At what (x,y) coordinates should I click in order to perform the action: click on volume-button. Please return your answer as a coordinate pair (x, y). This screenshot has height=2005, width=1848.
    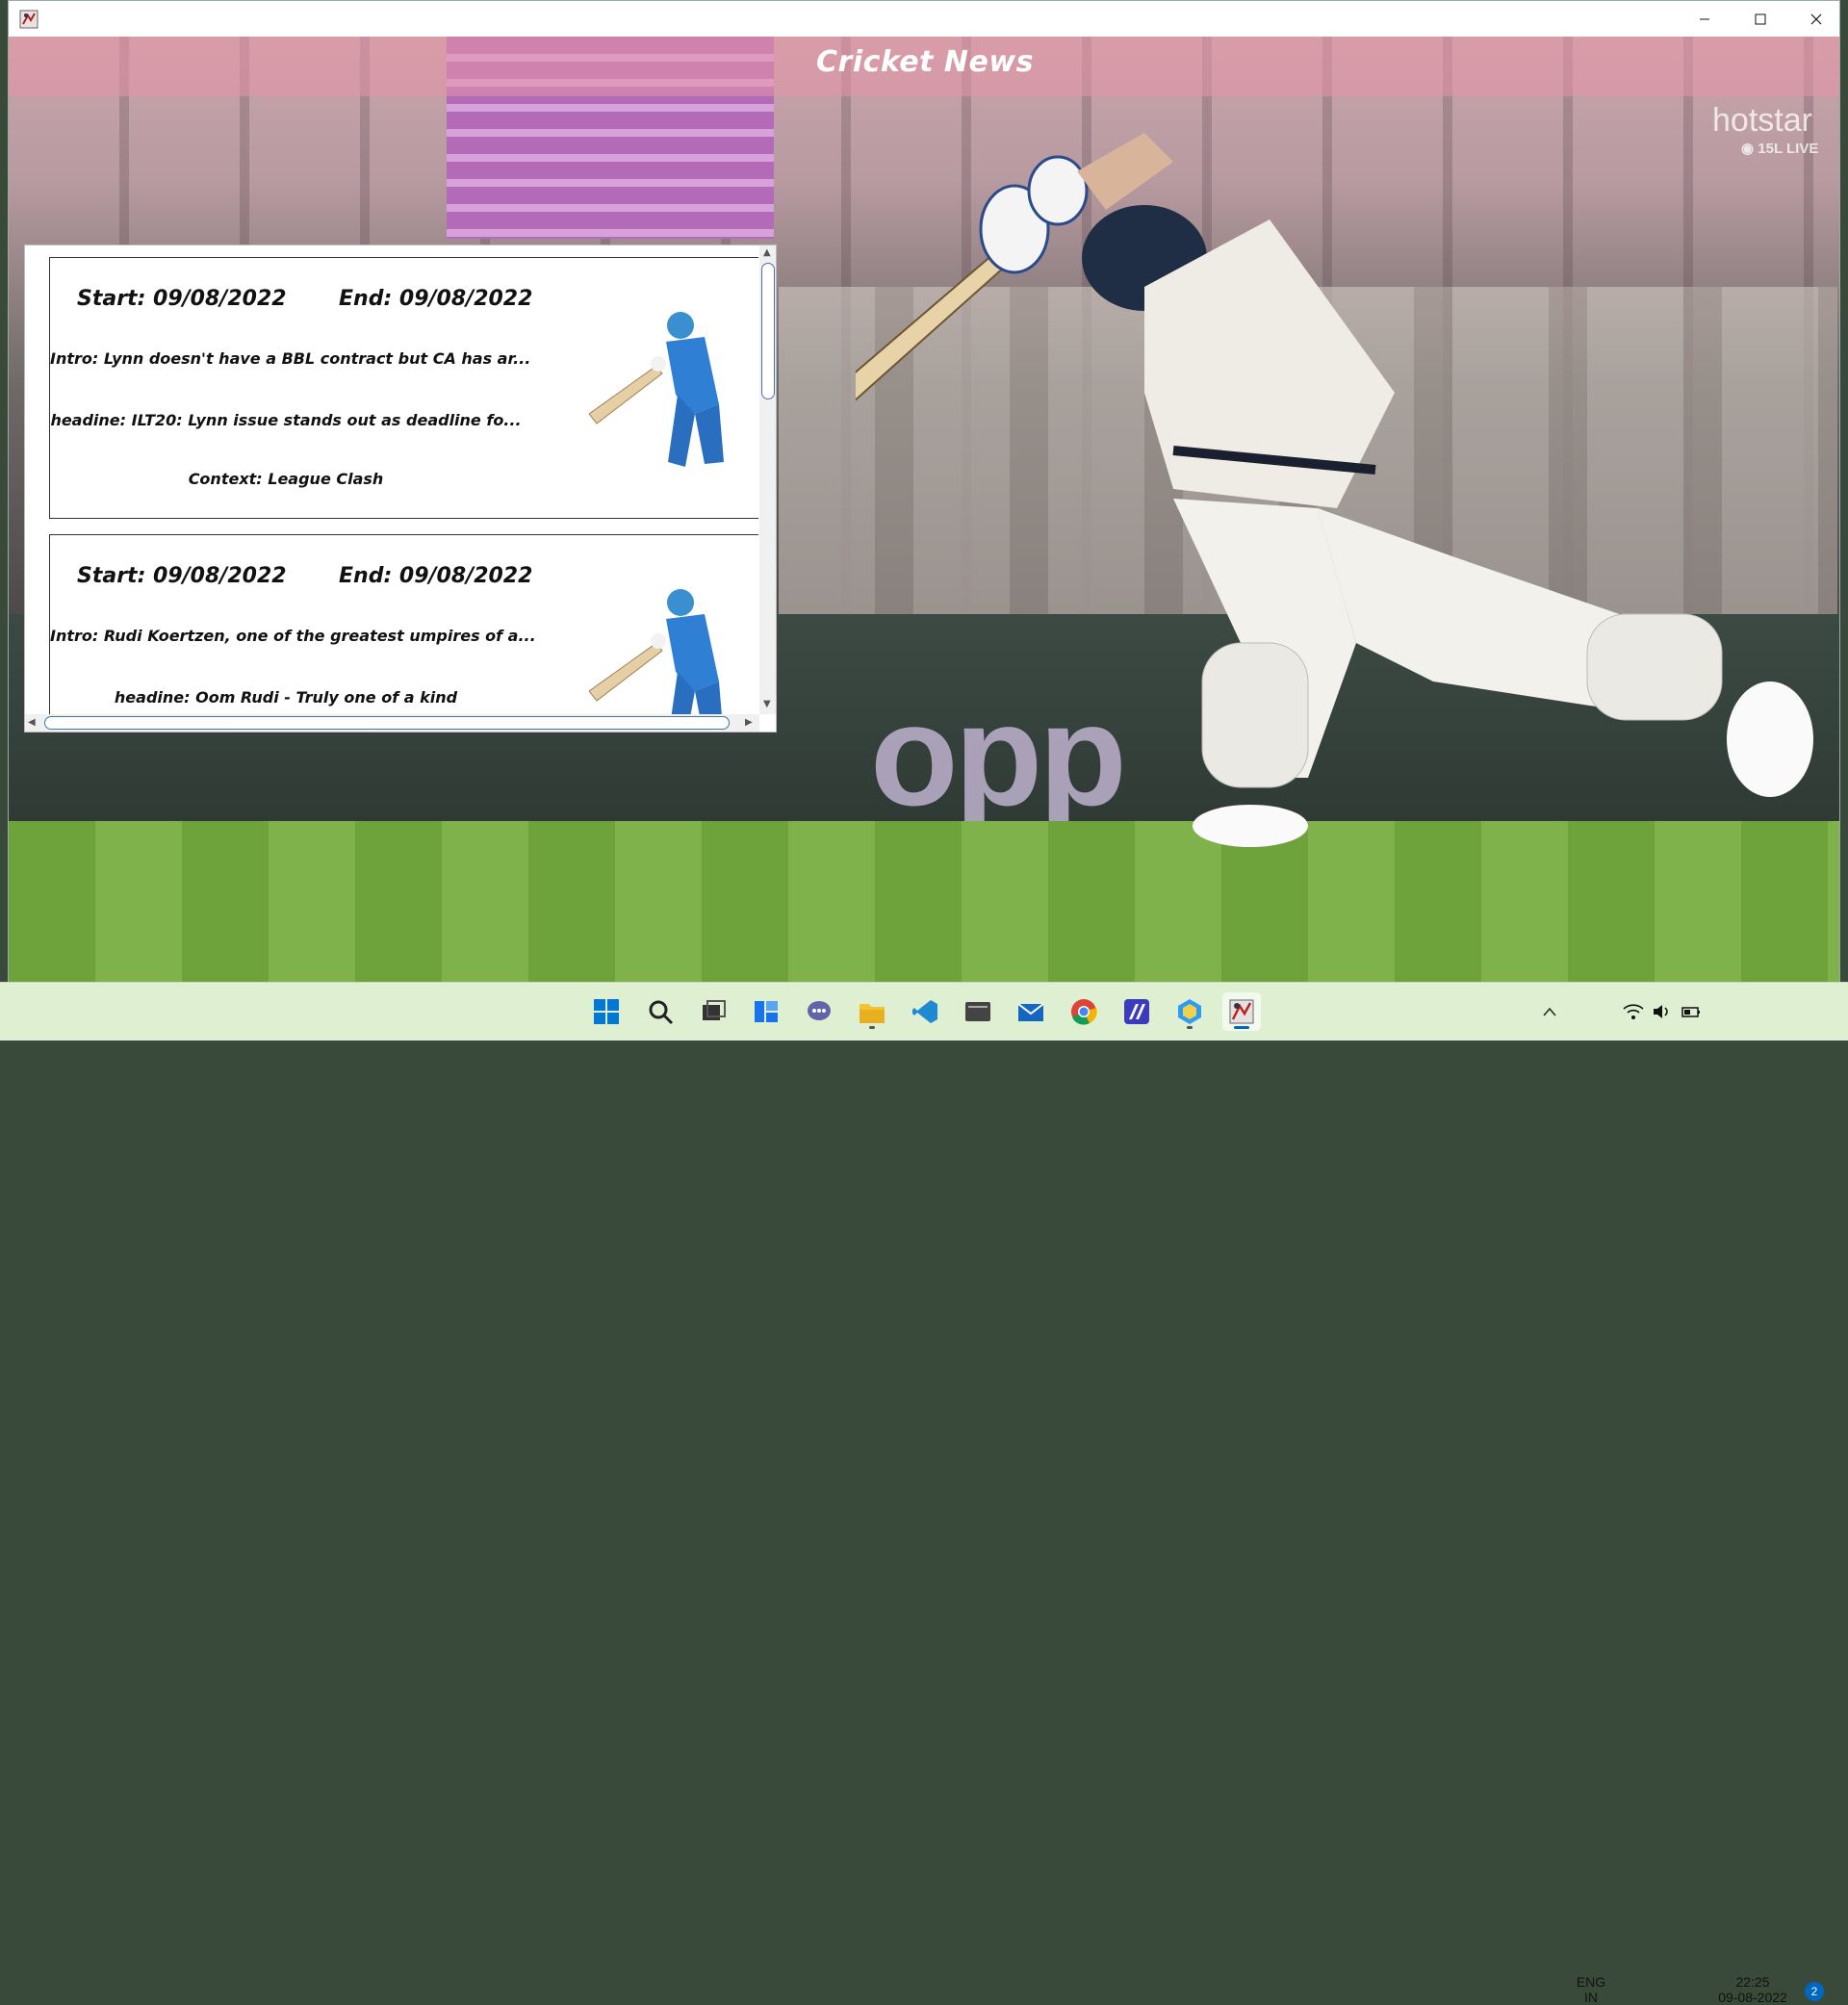
    Looking at the image, I should click on (1662, 1011).